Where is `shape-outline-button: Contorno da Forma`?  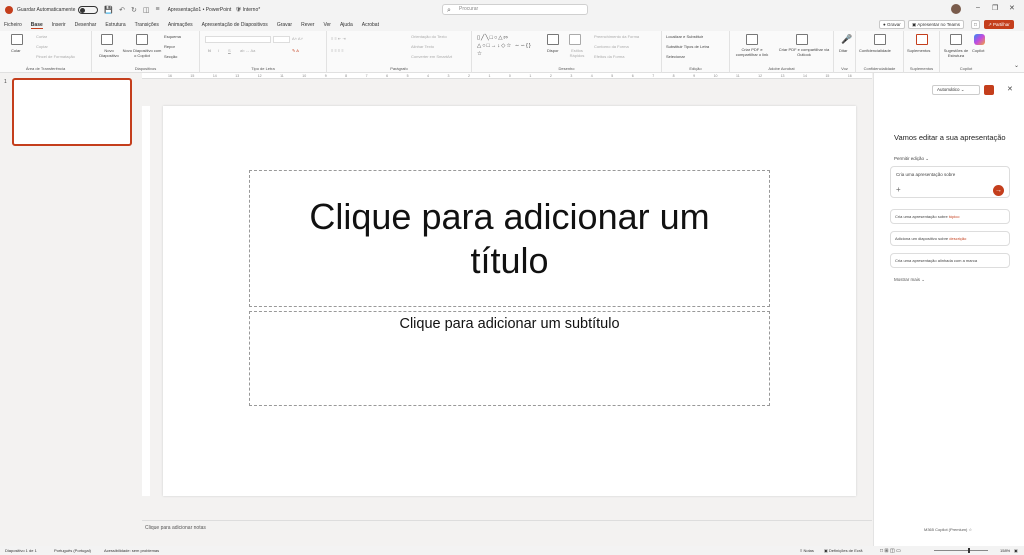 shape-outline-button: Contorno da Forma is located at coordinates (611, 46).